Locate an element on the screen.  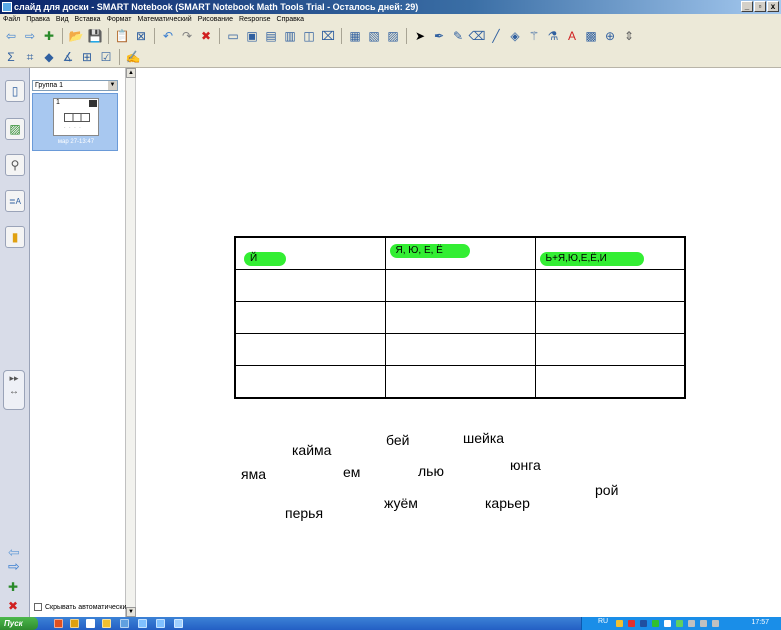
word-item: шейка is located at coordinates (483, 438).